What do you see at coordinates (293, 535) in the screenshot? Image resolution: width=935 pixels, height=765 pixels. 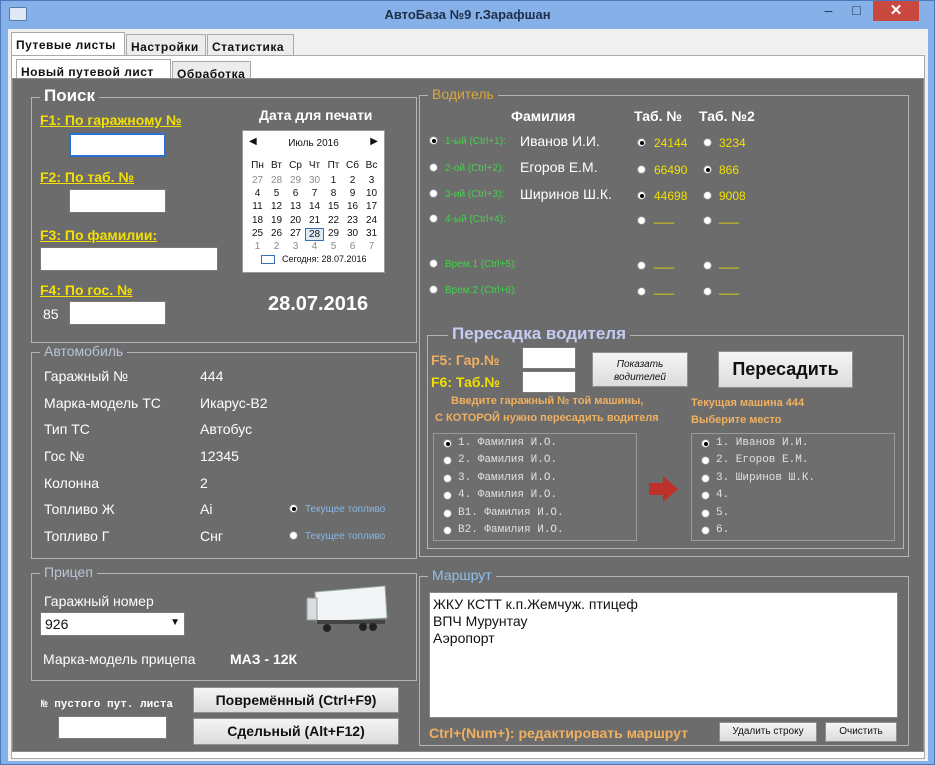 I see `fuel-gas-radio` at bounding box center [293, 535].